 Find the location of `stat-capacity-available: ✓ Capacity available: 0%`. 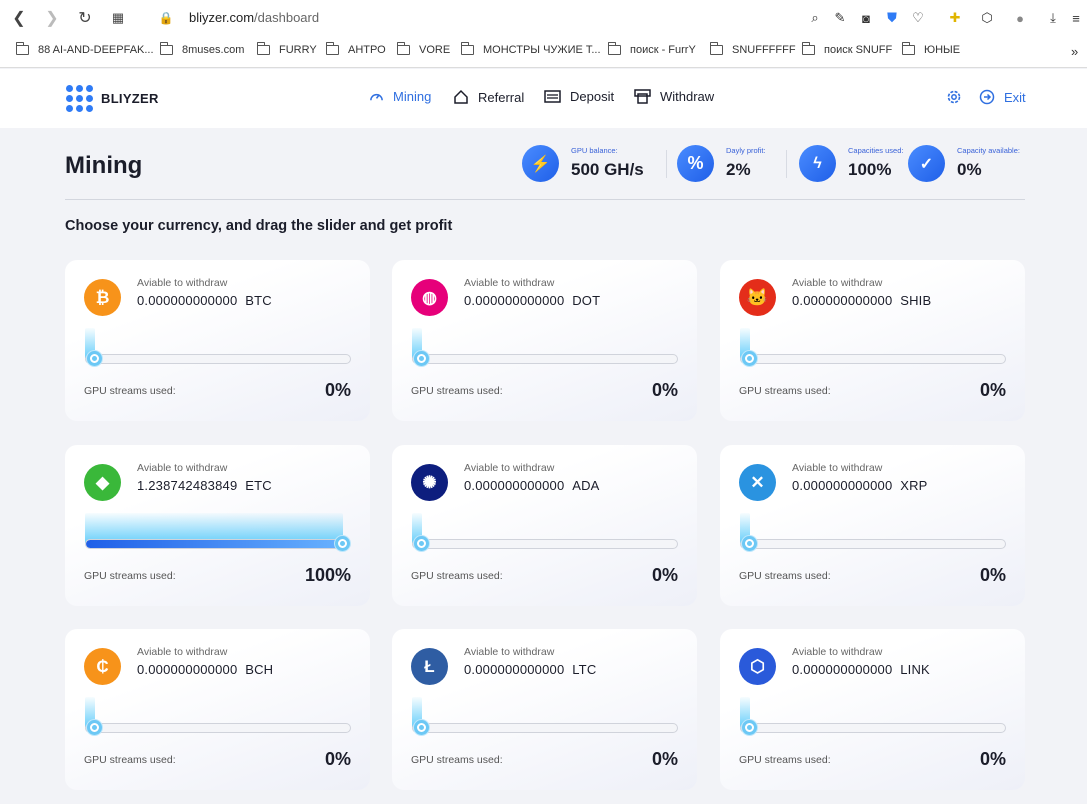

stat-capacity-available: ✓ Capacity available: 0% is located at coordinates (970, 165).